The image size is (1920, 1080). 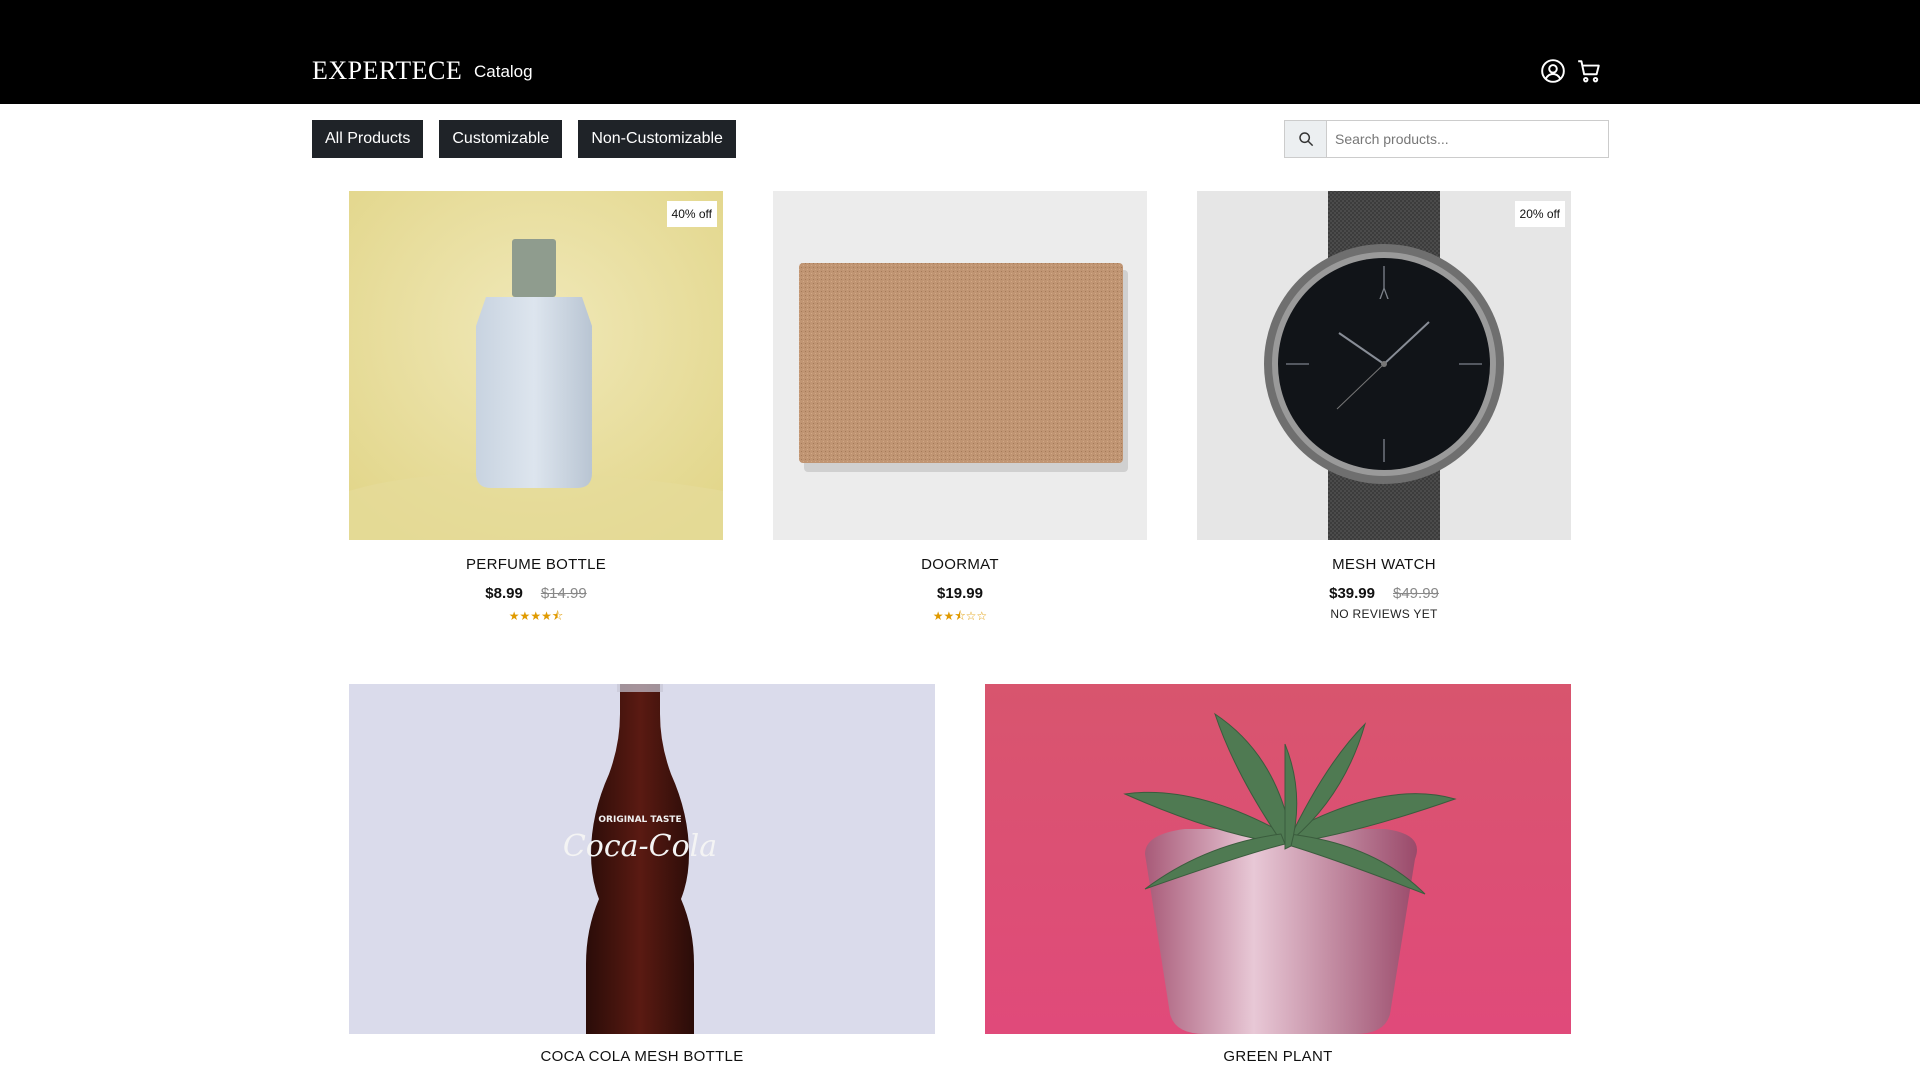 What do you see at coordinates (1539, 214) in the screenshot?
I see `discount-badge: 20% off` at bounding box center [1539, 214].